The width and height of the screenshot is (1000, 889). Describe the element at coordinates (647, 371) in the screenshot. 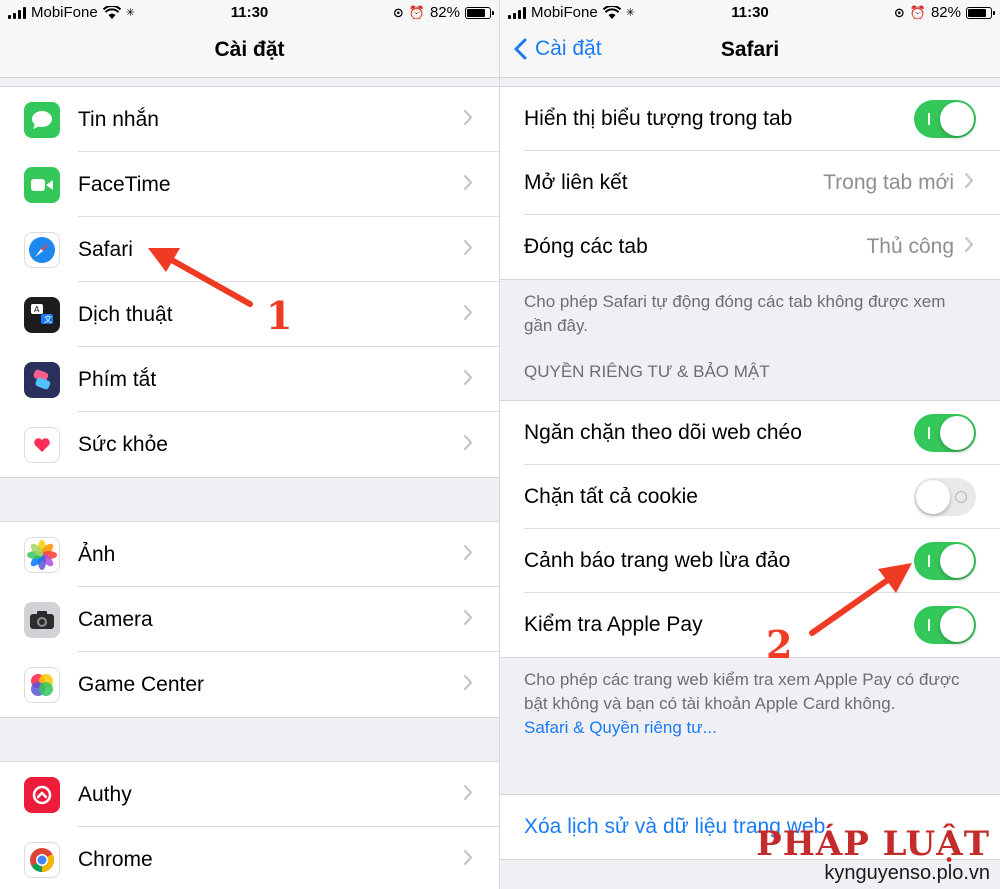

I see `privacy-section-header: QUYỀN RIÊNG TƯ & BẢO MẬT` at that location.